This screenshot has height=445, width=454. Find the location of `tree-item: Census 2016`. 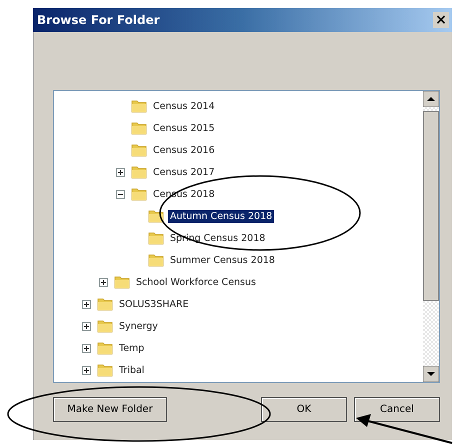

tree-item: Census 2016 is located at coordinates (184, 150).